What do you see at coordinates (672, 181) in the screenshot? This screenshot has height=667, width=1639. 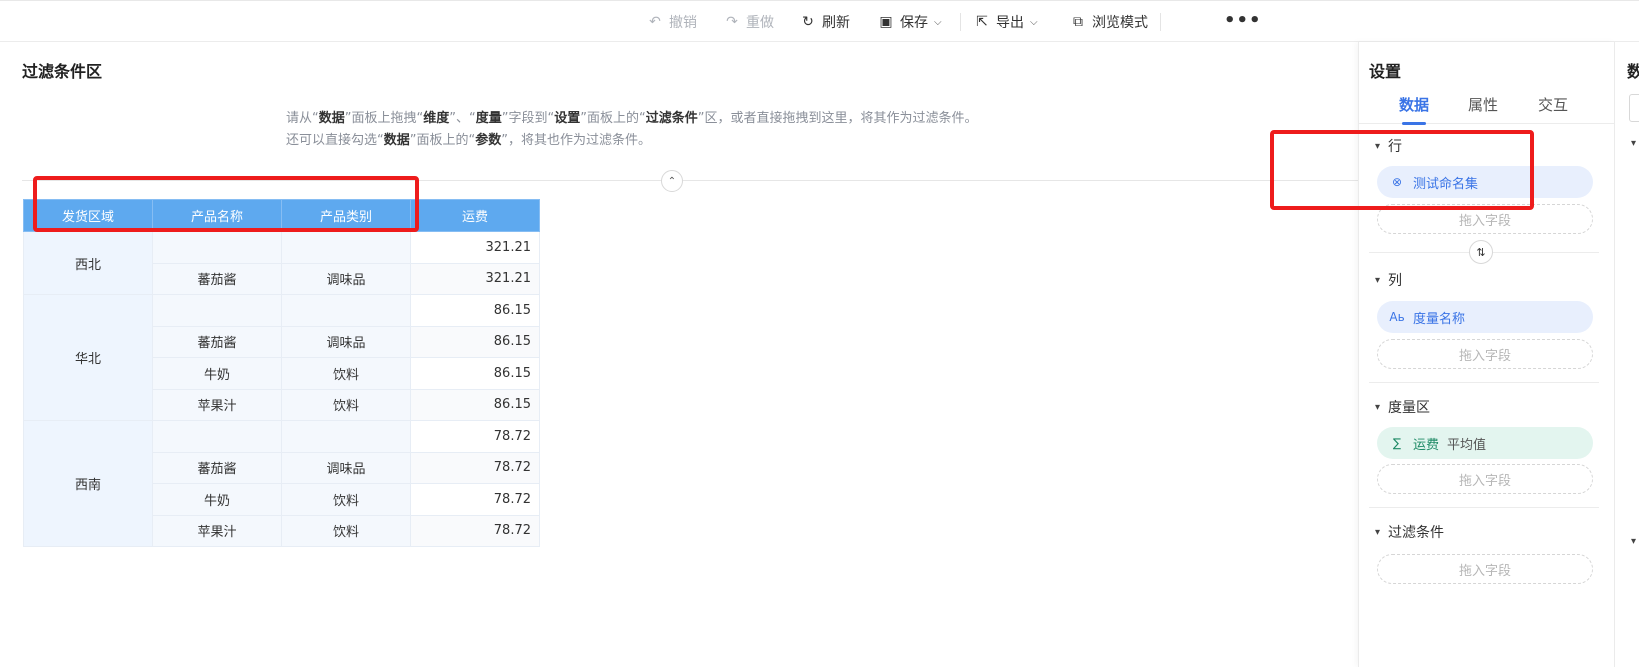 I see `collapse-toggle-icon: ⌃` at bounding box center [672, 181].